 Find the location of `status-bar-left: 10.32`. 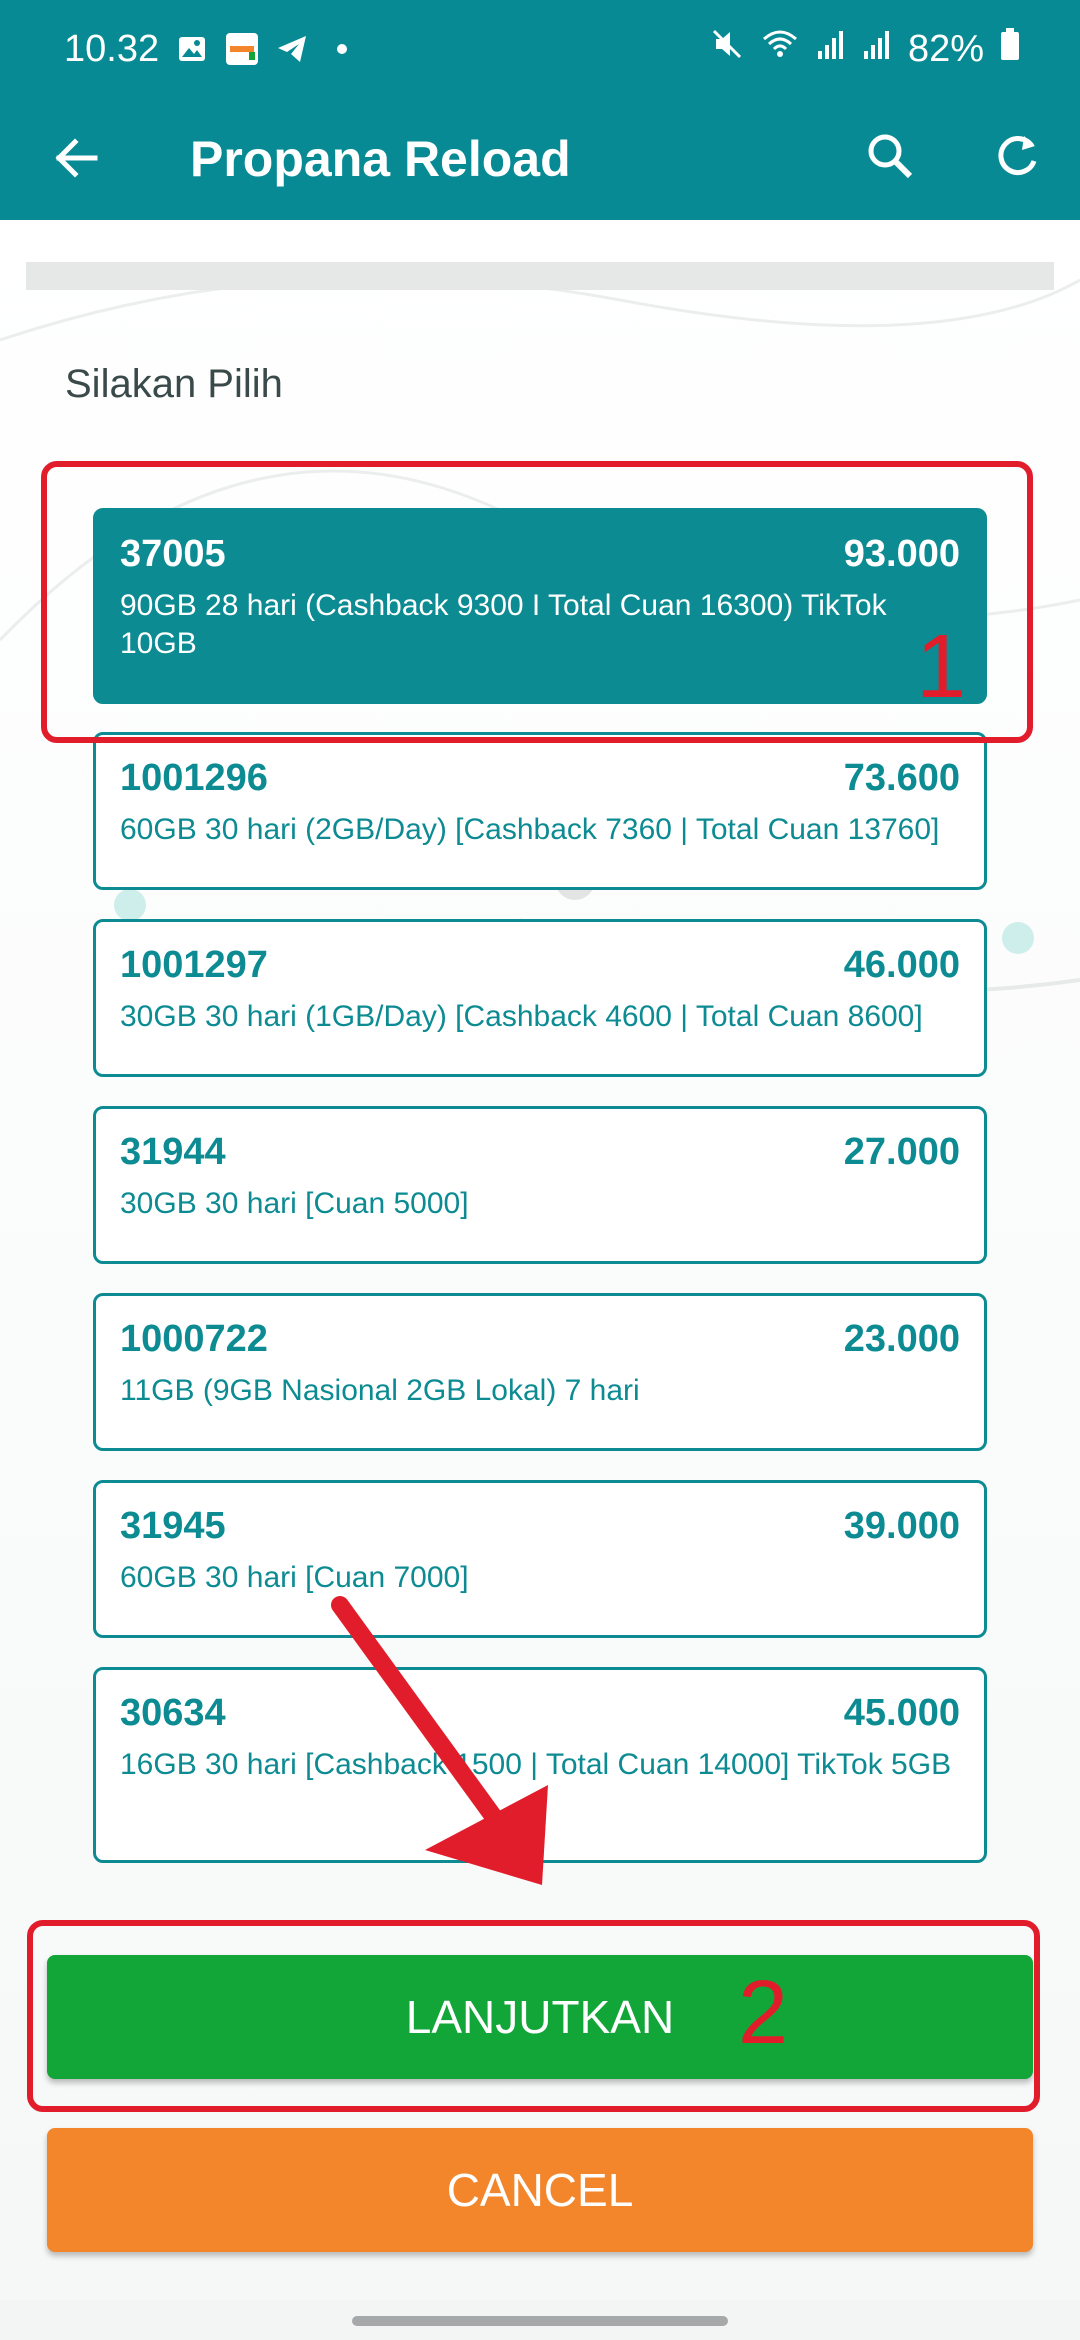

status-bar-left: 10.32 is located at coordinates (211, 49).